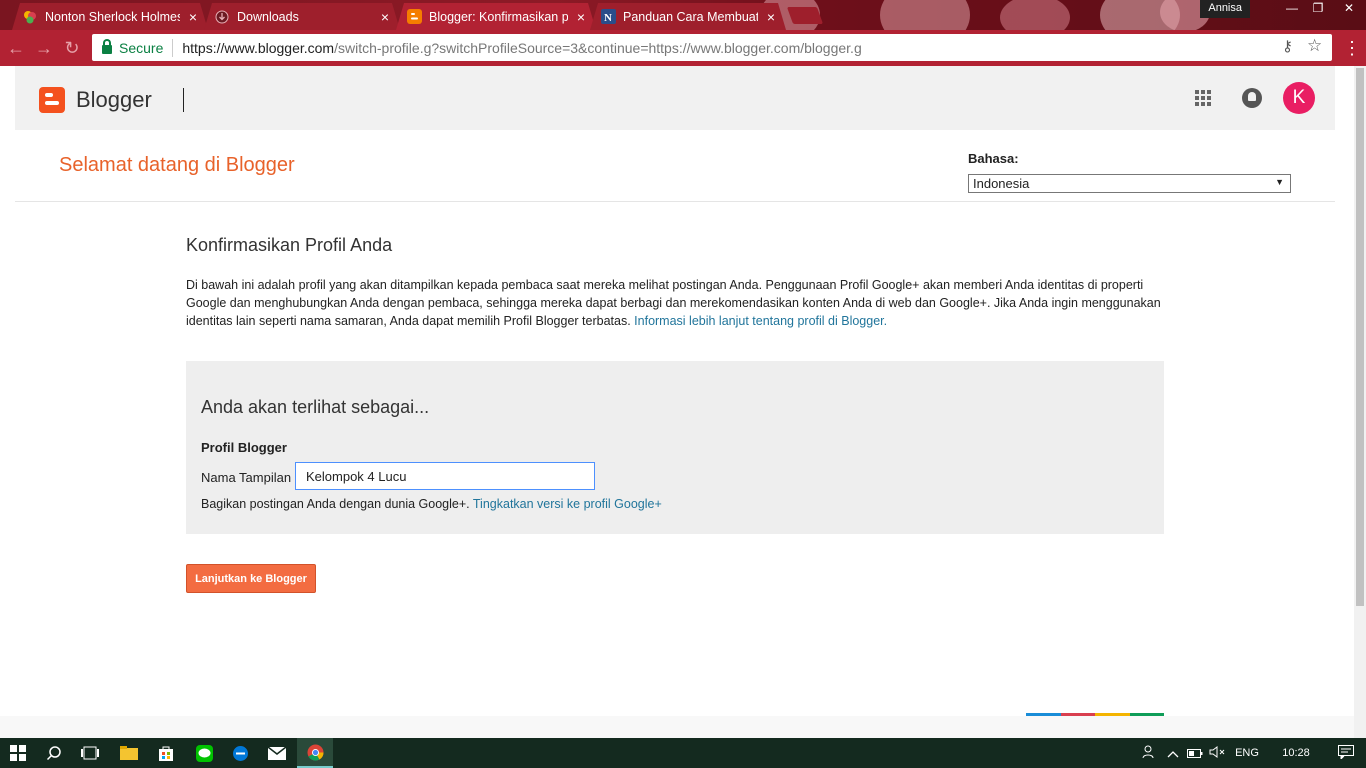 This screenshot has width=1366, height=768. What do you see at coordinates (414, 17) in the screenshot?
I see `blogger-icon` at bounding box center [414, 17].